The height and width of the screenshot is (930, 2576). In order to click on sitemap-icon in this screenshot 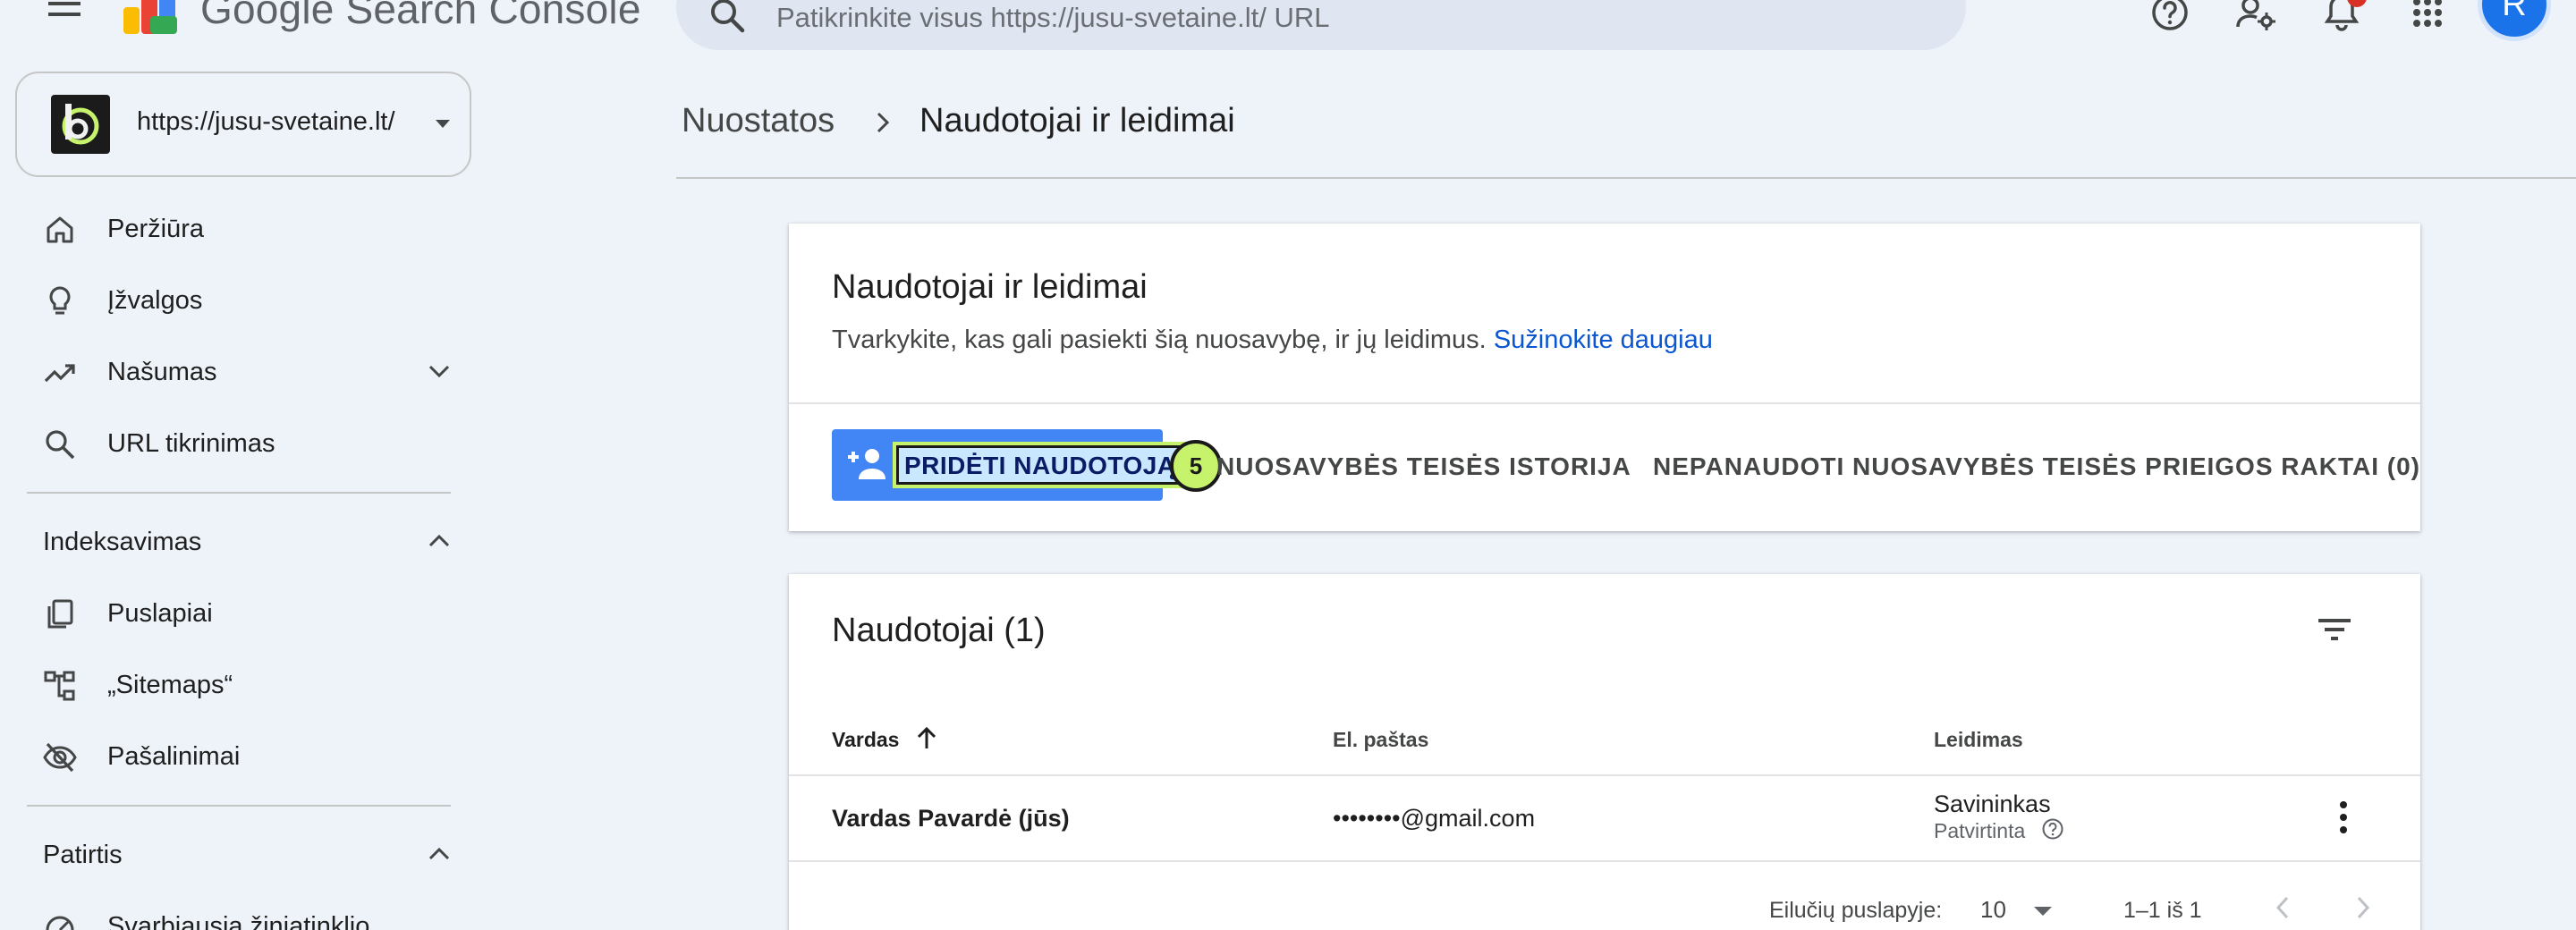, I will do `click(60, 686)`.